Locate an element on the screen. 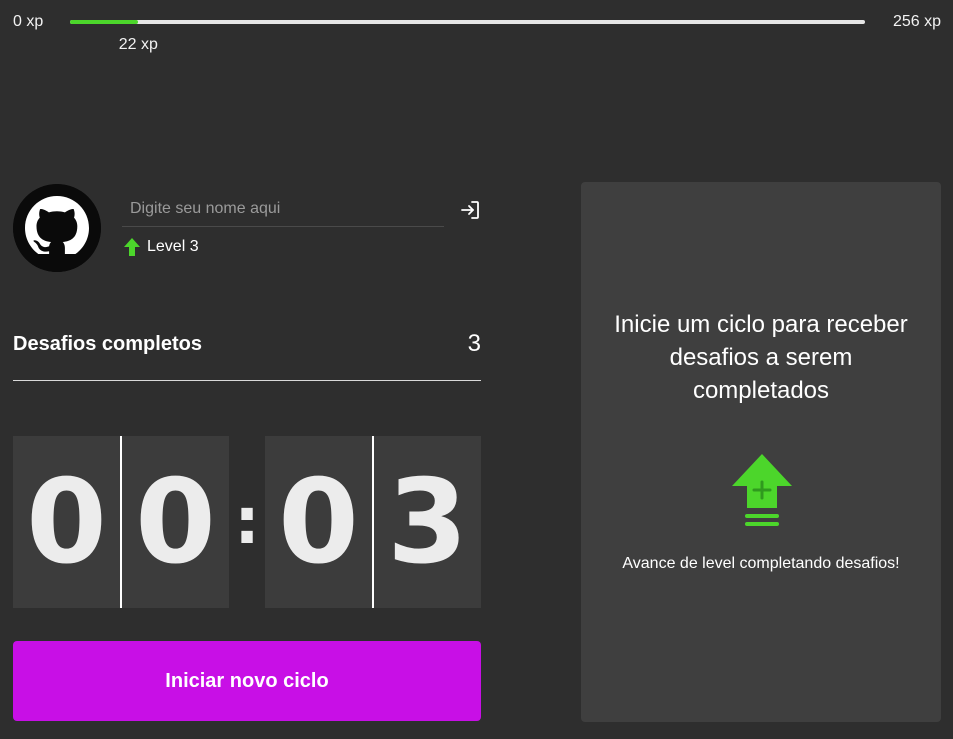 Image resolution: width=953 pixels, height=739 pixels. xp-progress-track is located at coordinates (467, 22).